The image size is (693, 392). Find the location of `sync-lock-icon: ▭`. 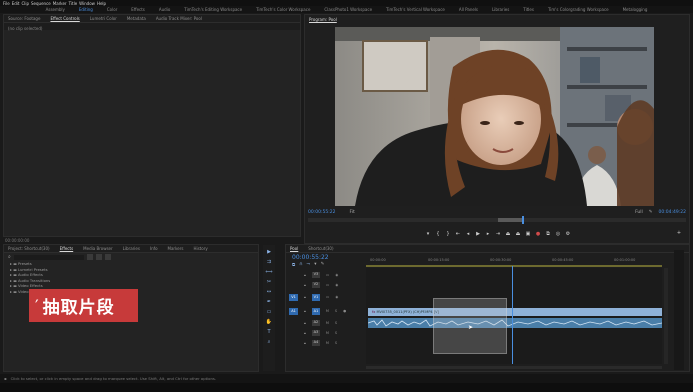

sync-lock-icon: ▭ is located at coordinates (327, 285).